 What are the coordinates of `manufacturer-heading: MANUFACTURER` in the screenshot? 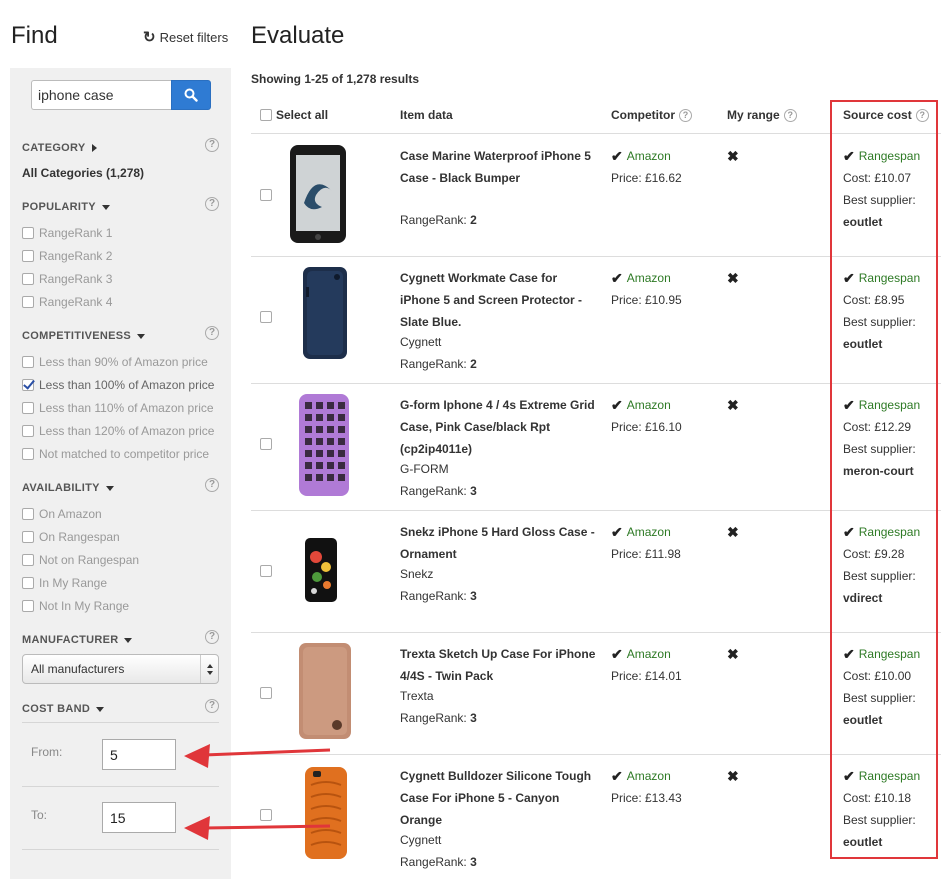 It's located at (77, 640).